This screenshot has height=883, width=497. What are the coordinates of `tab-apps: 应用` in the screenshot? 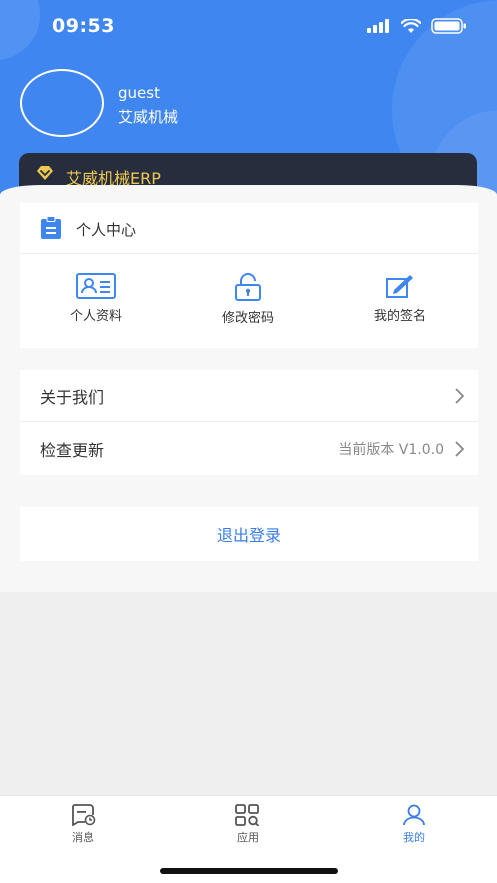 It's located at (248, 824).